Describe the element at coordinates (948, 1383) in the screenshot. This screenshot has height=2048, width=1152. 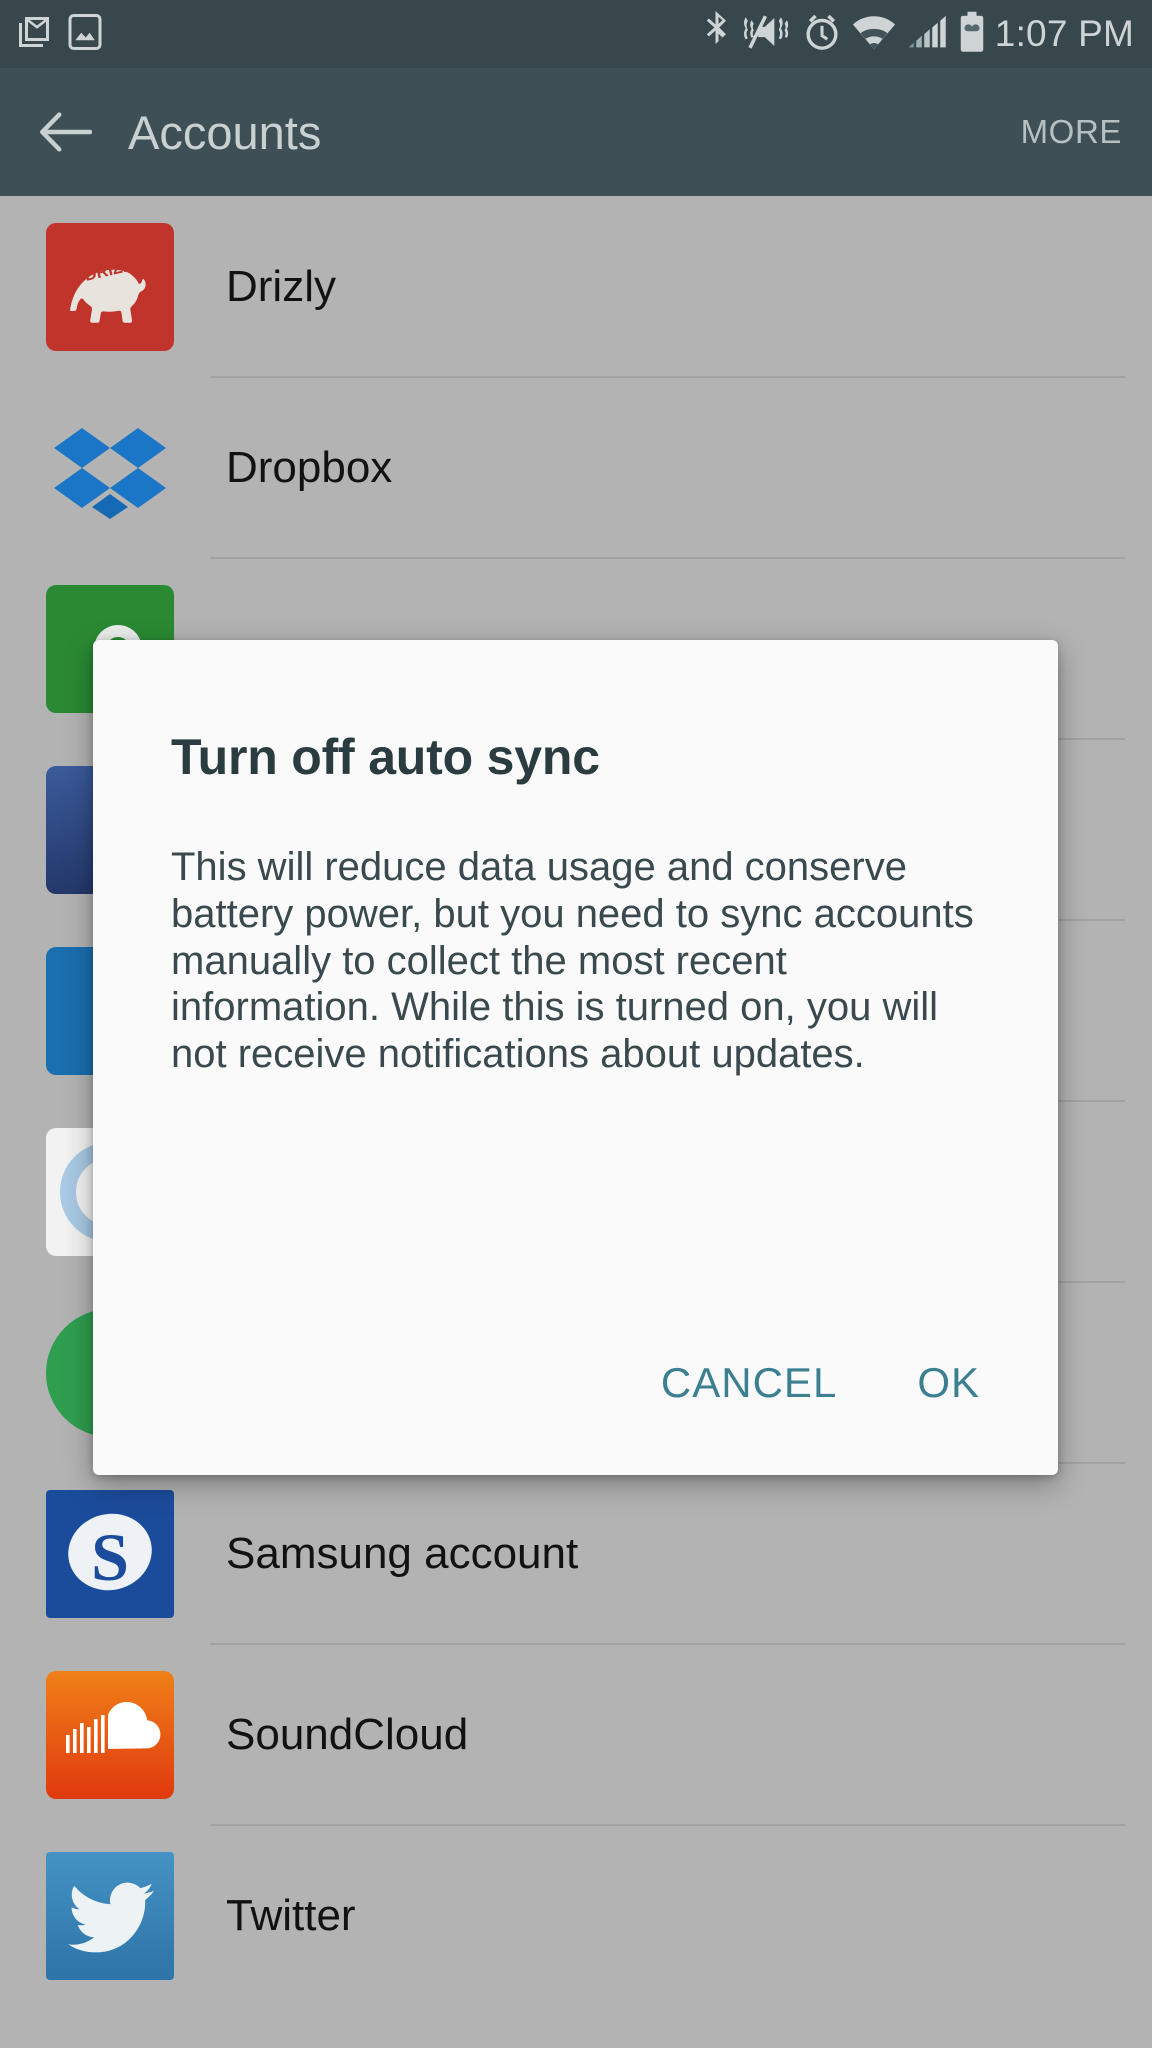
I see `ok-button: OK` at that location.